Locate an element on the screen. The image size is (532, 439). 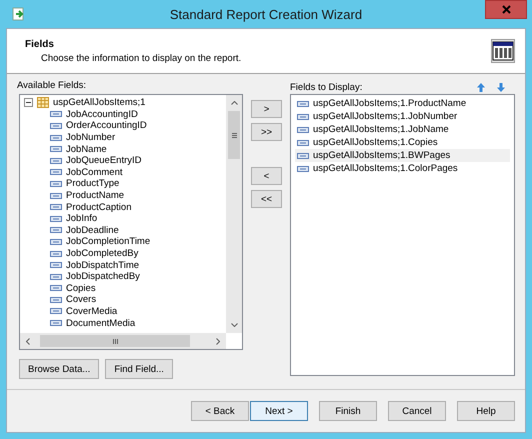
fields-to-display-label: Fields to Display: is located at coordinates (326, 87).